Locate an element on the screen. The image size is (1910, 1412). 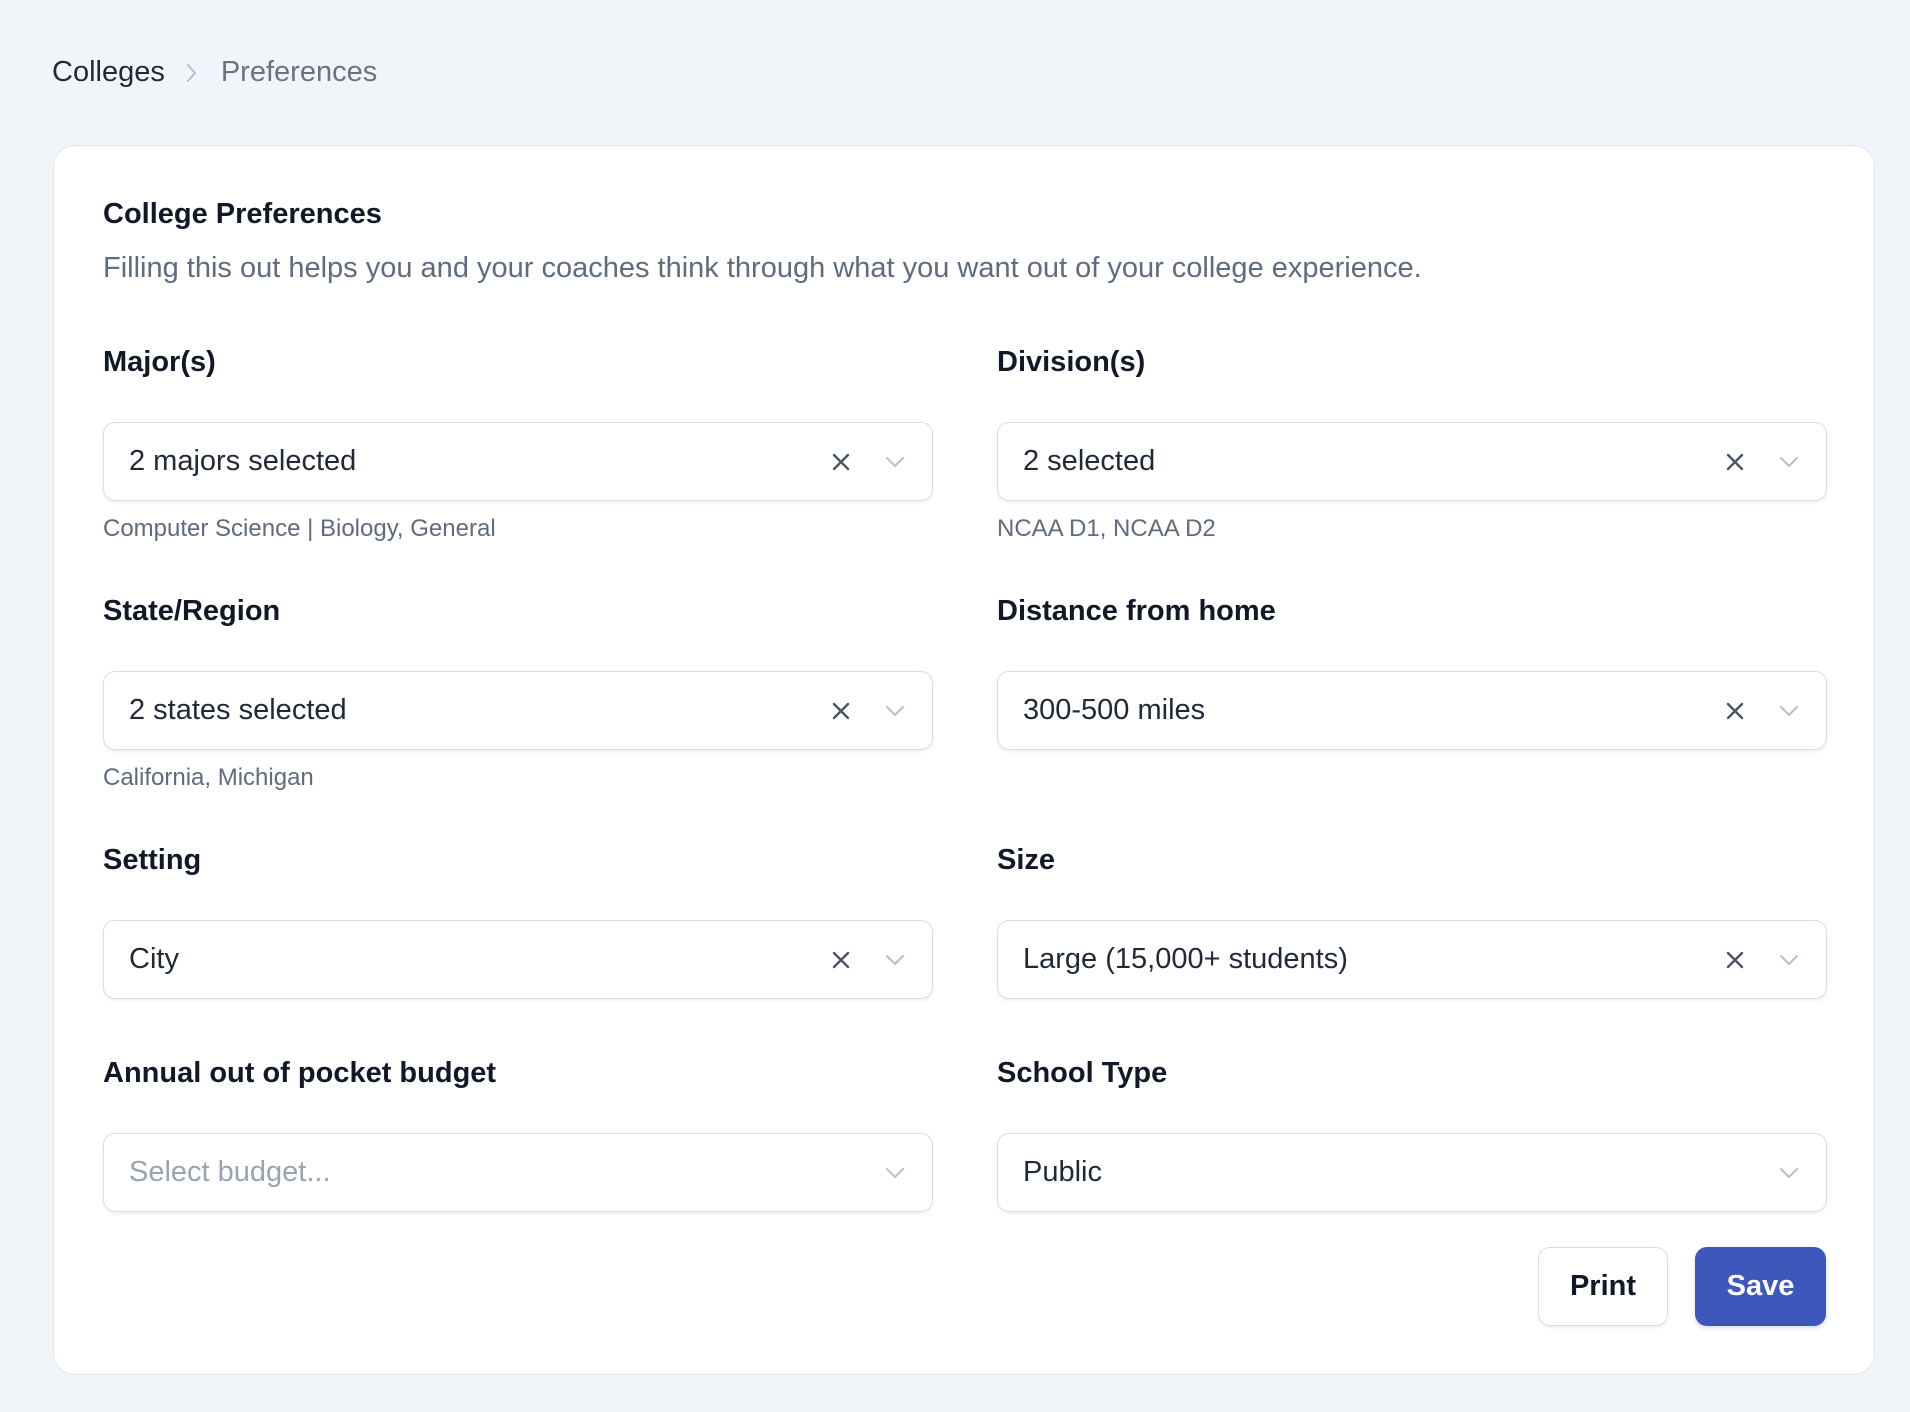
state-region-value: 2 states selected is located at coordinates (238, 710).